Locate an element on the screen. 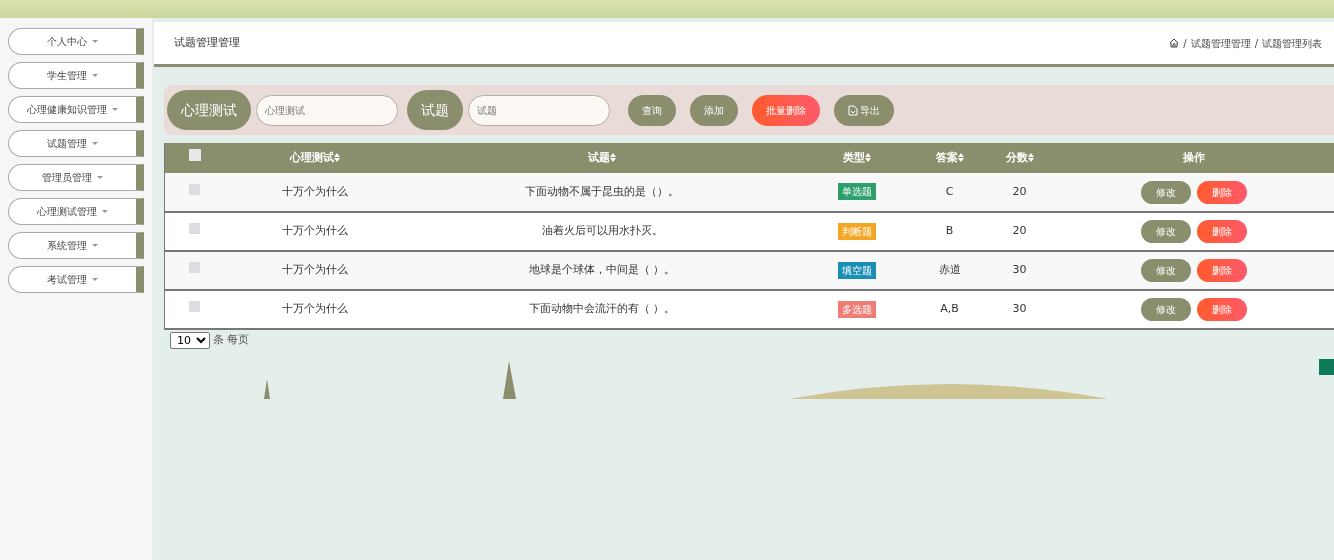  table-cell: C is located at coordinates (949, 191).